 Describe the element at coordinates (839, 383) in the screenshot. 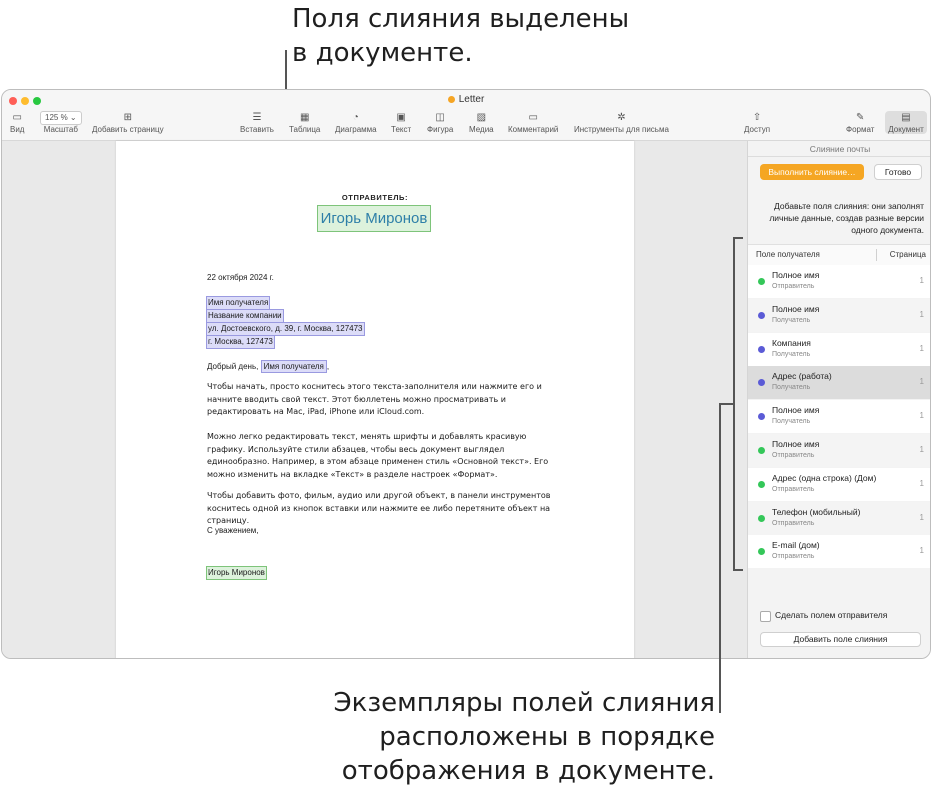

I see `merge-field-row: Адрес (работа) Получатель 1` at that location.